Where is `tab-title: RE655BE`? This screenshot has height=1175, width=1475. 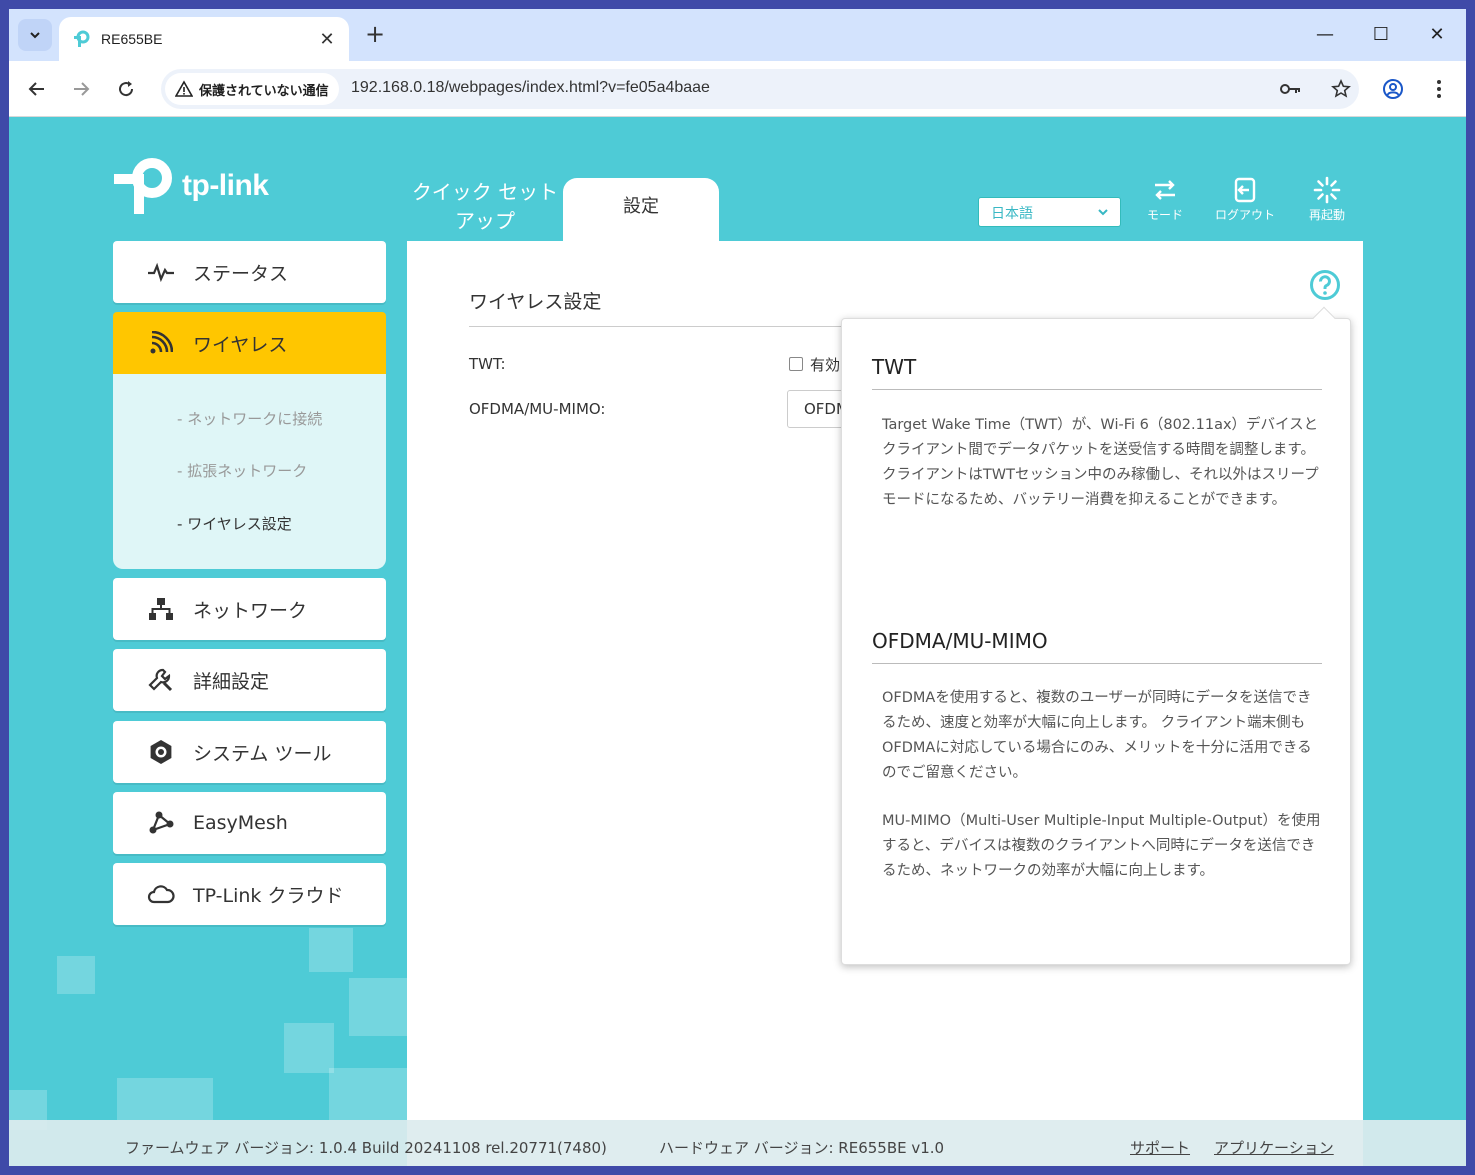 tab-title: RE655BE is located at coordinates (132, 39).